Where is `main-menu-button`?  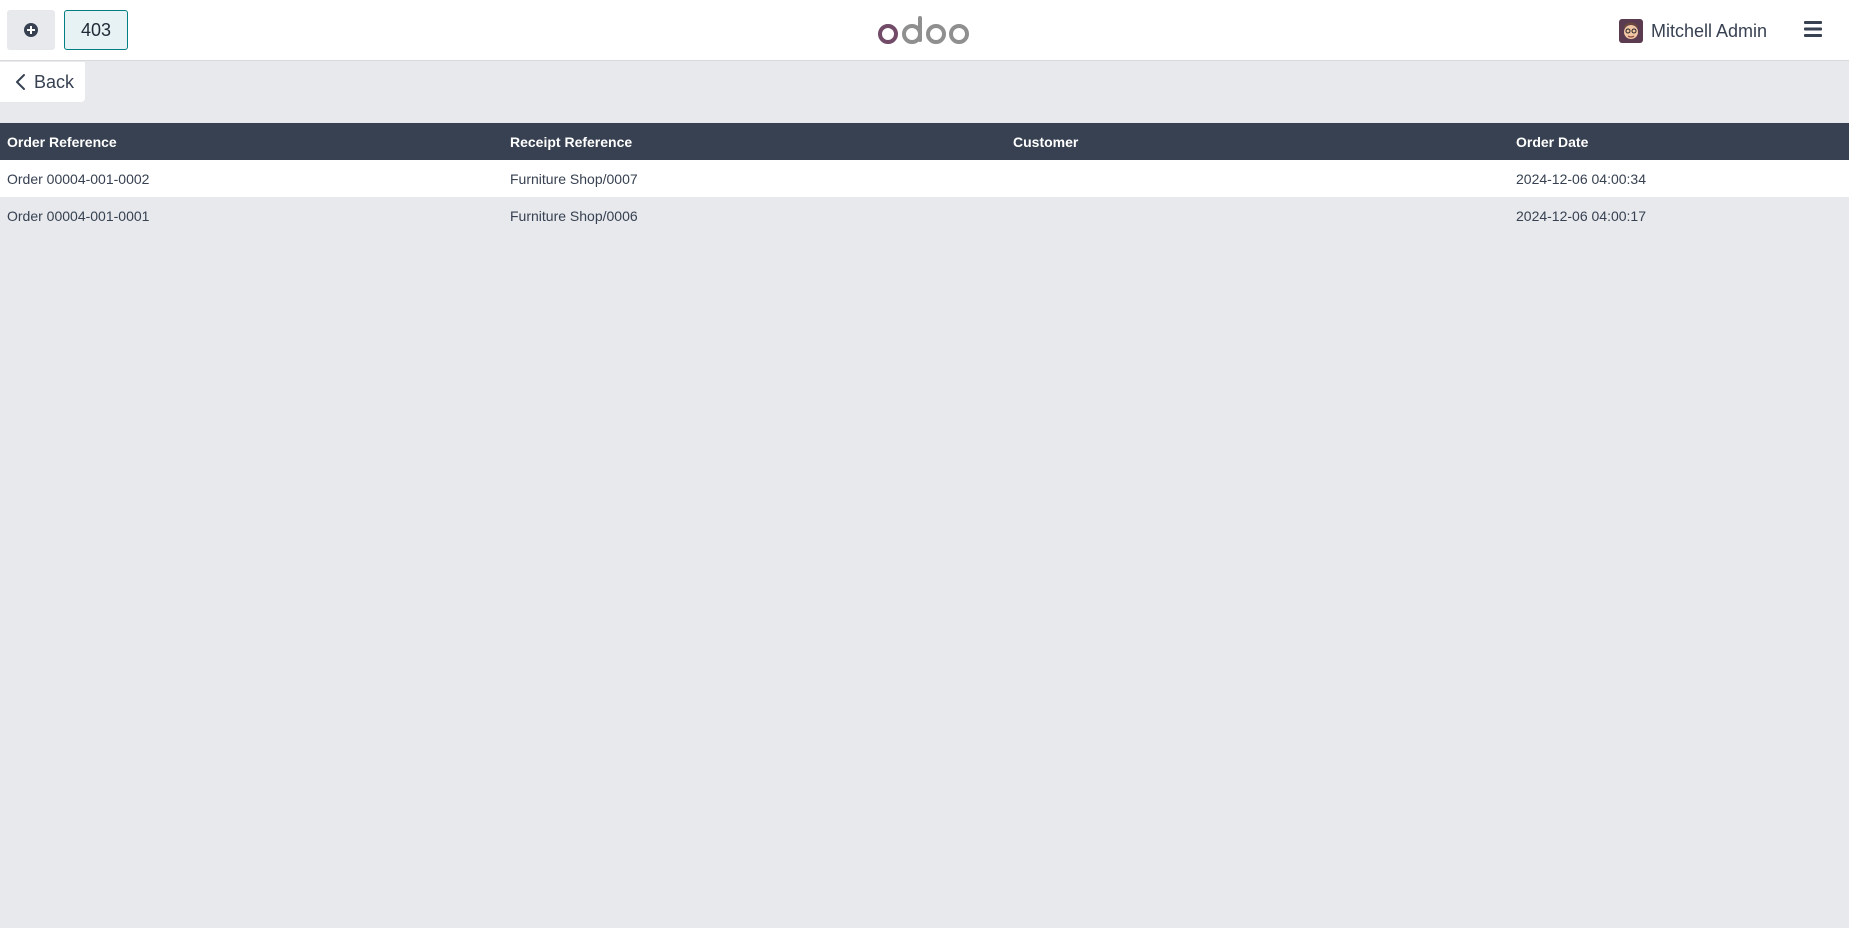
main-menu-button is located at coordinates (1813, 29).